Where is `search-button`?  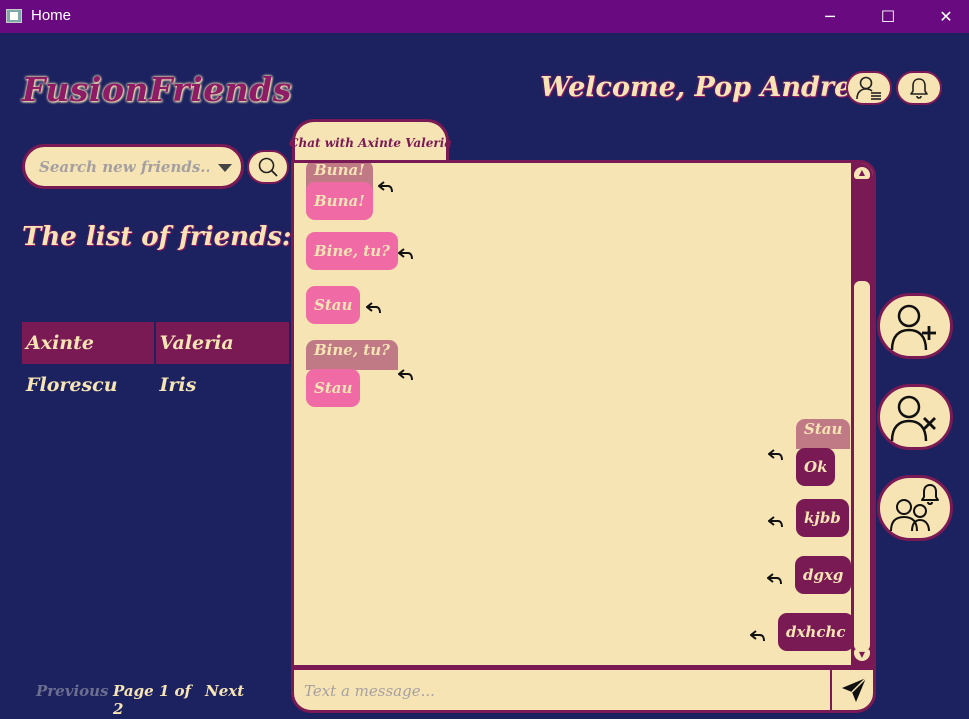
search-button is located at coordinates (268, 167).